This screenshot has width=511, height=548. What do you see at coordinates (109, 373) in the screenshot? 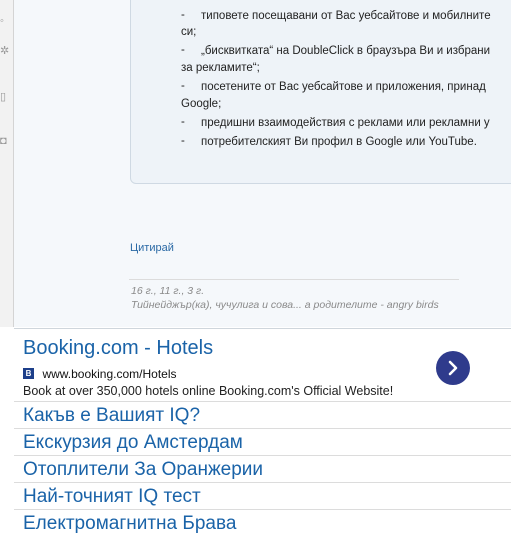
I see `ad-url: www.booking.com/Hotels` at bounding box center [109, 373].